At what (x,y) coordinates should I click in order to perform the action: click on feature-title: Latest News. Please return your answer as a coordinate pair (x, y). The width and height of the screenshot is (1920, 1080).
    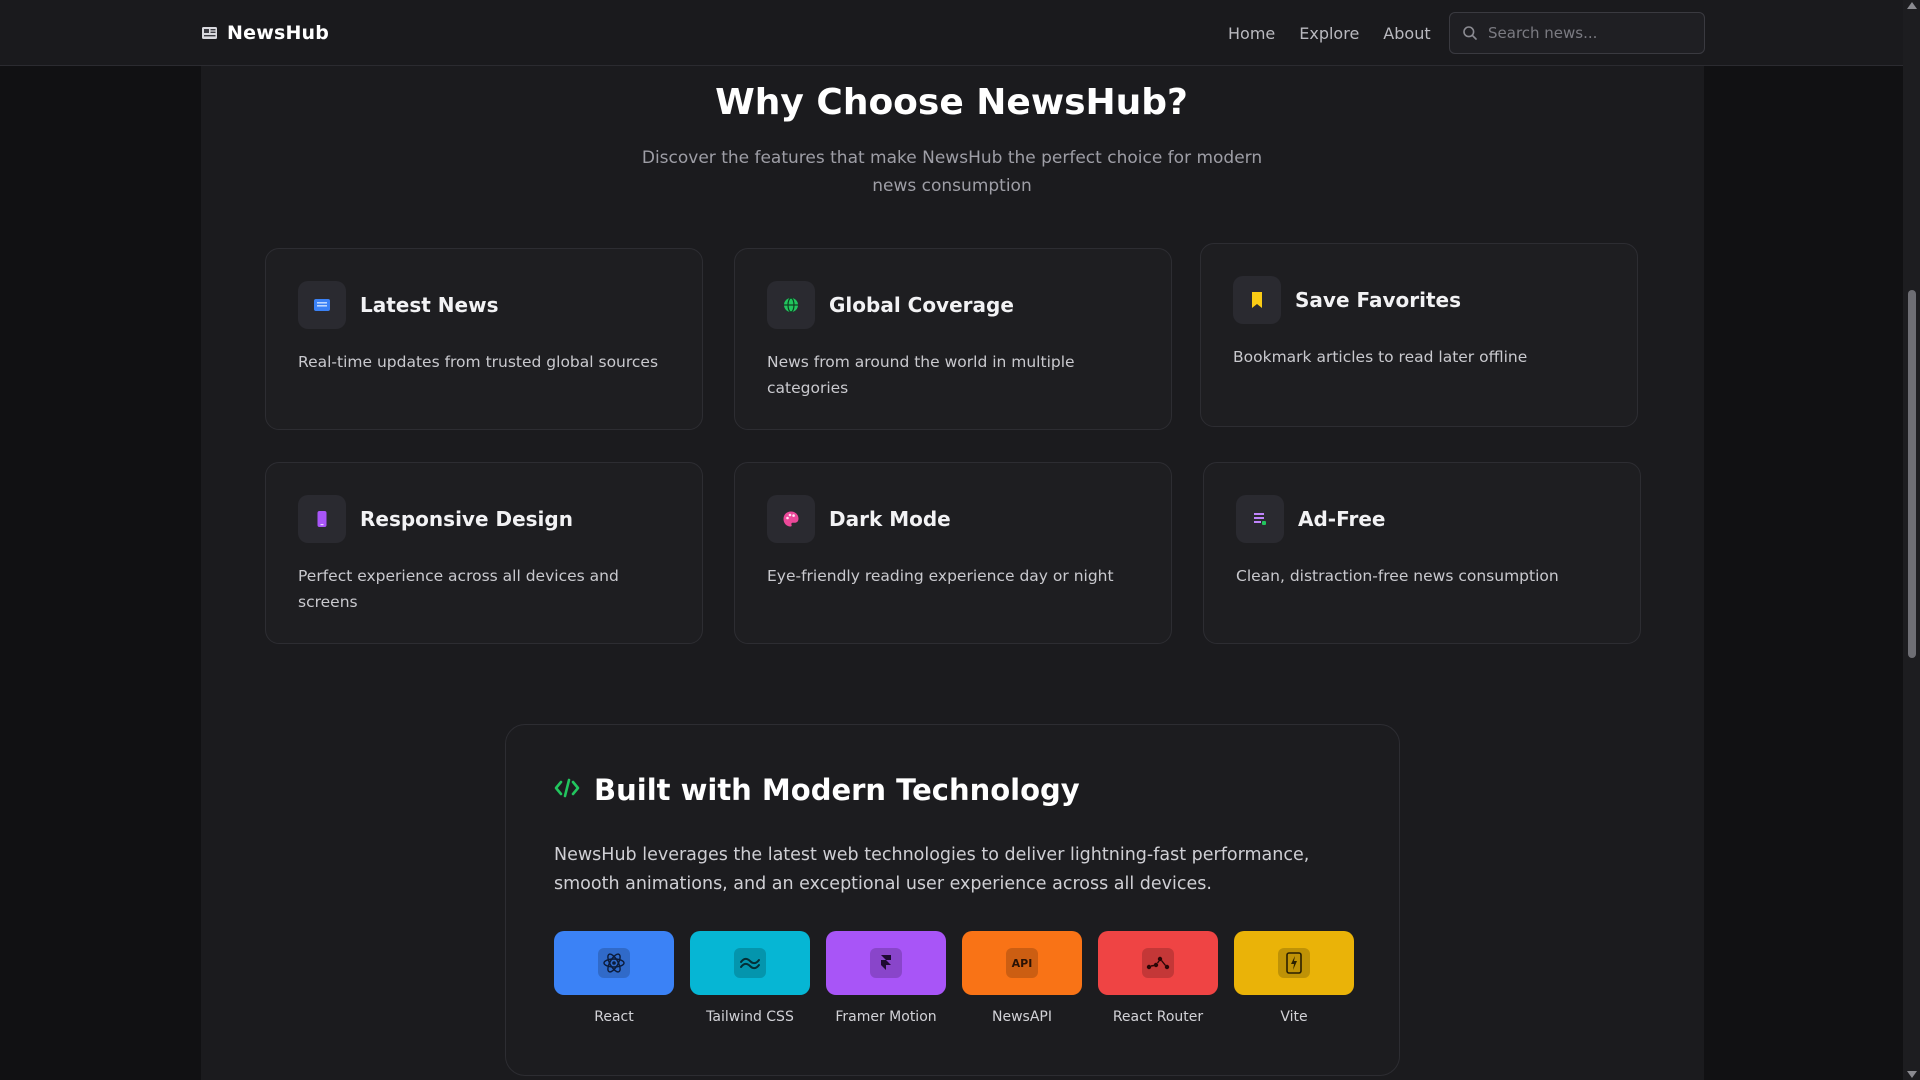
    Looking at the image, I should click on (429, 305).